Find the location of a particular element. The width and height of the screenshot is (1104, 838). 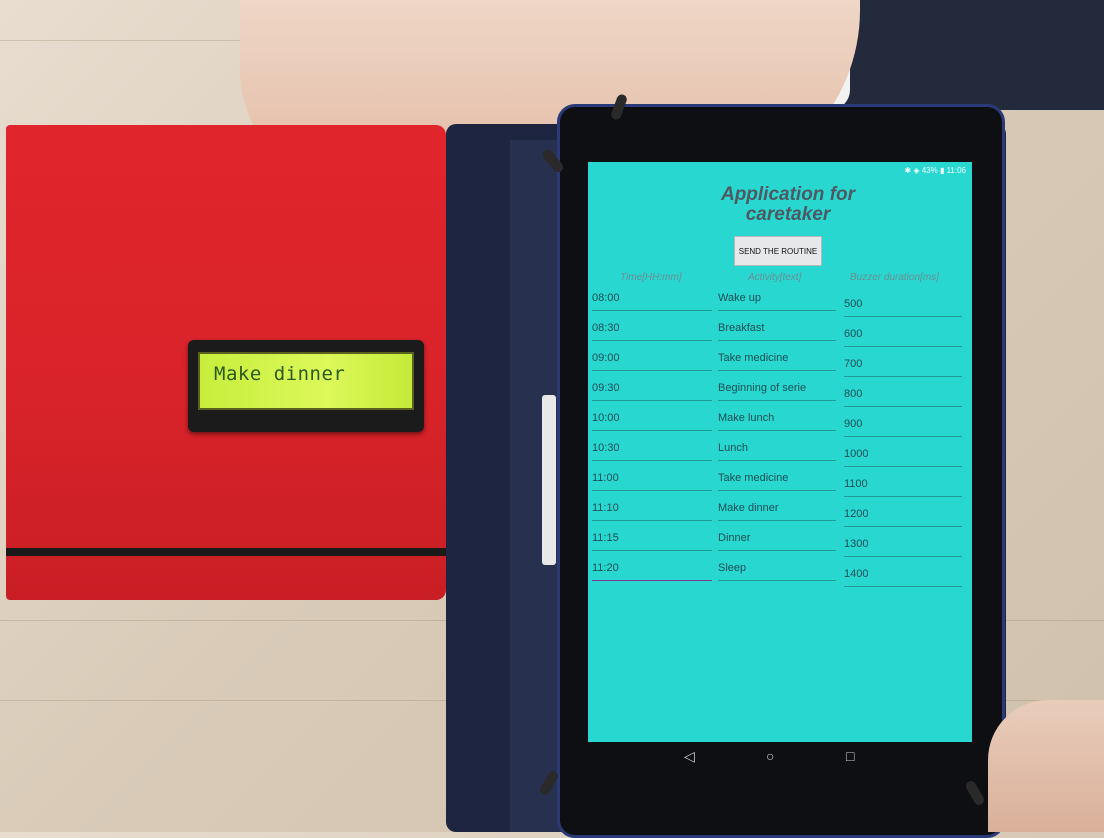

android-nav-bar: ◁ ○ □ is located at coordinates (780, 757).